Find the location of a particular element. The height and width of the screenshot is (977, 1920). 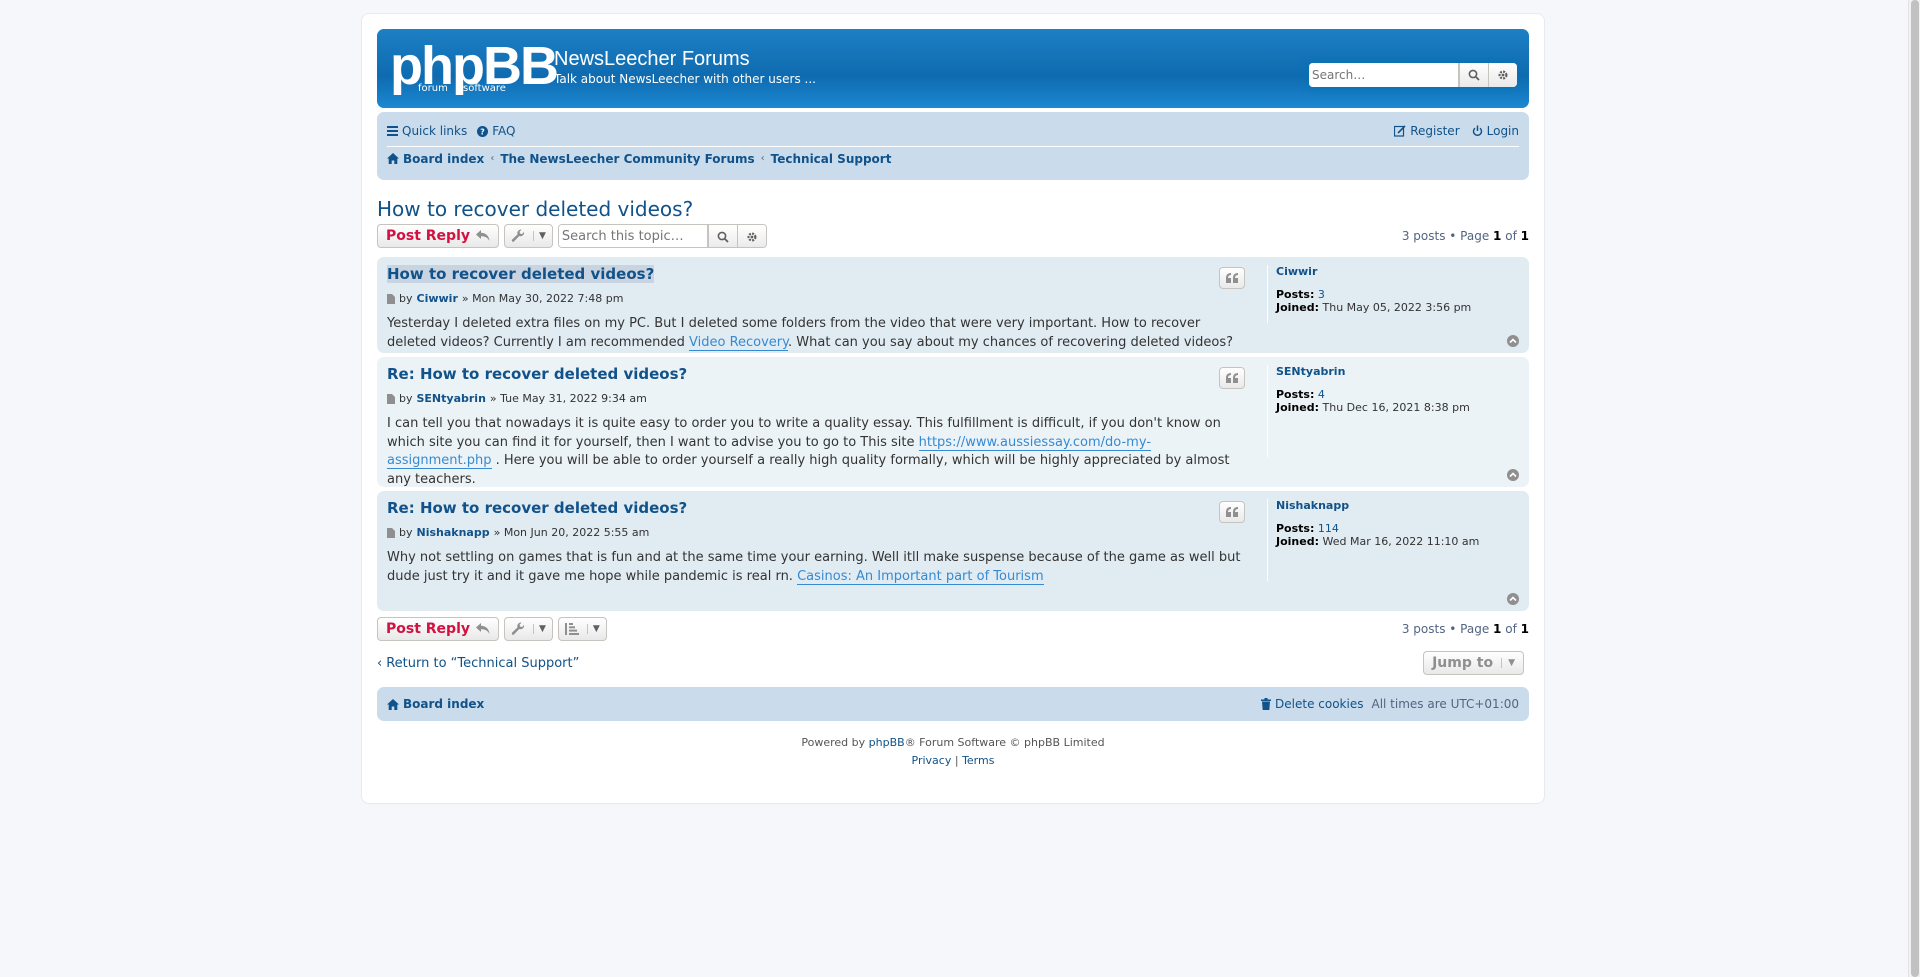

post-title: How to recover deleted videos? is located at coordinates (521, 274).